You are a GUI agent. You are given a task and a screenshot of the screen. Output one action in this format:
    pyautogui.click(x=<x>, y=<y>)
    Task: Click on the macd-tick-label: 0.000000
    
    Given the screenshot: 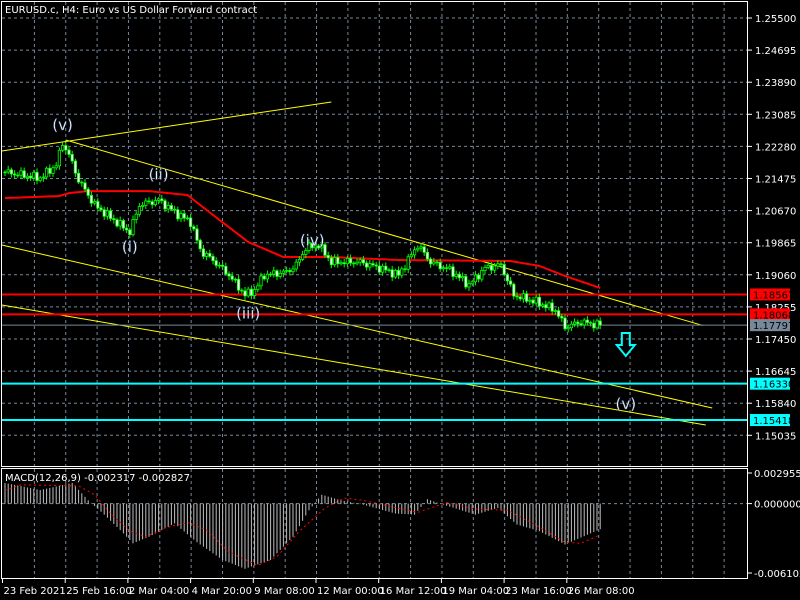 What is the action you would take?
    pyautogui.click(x=777, y=505)
    